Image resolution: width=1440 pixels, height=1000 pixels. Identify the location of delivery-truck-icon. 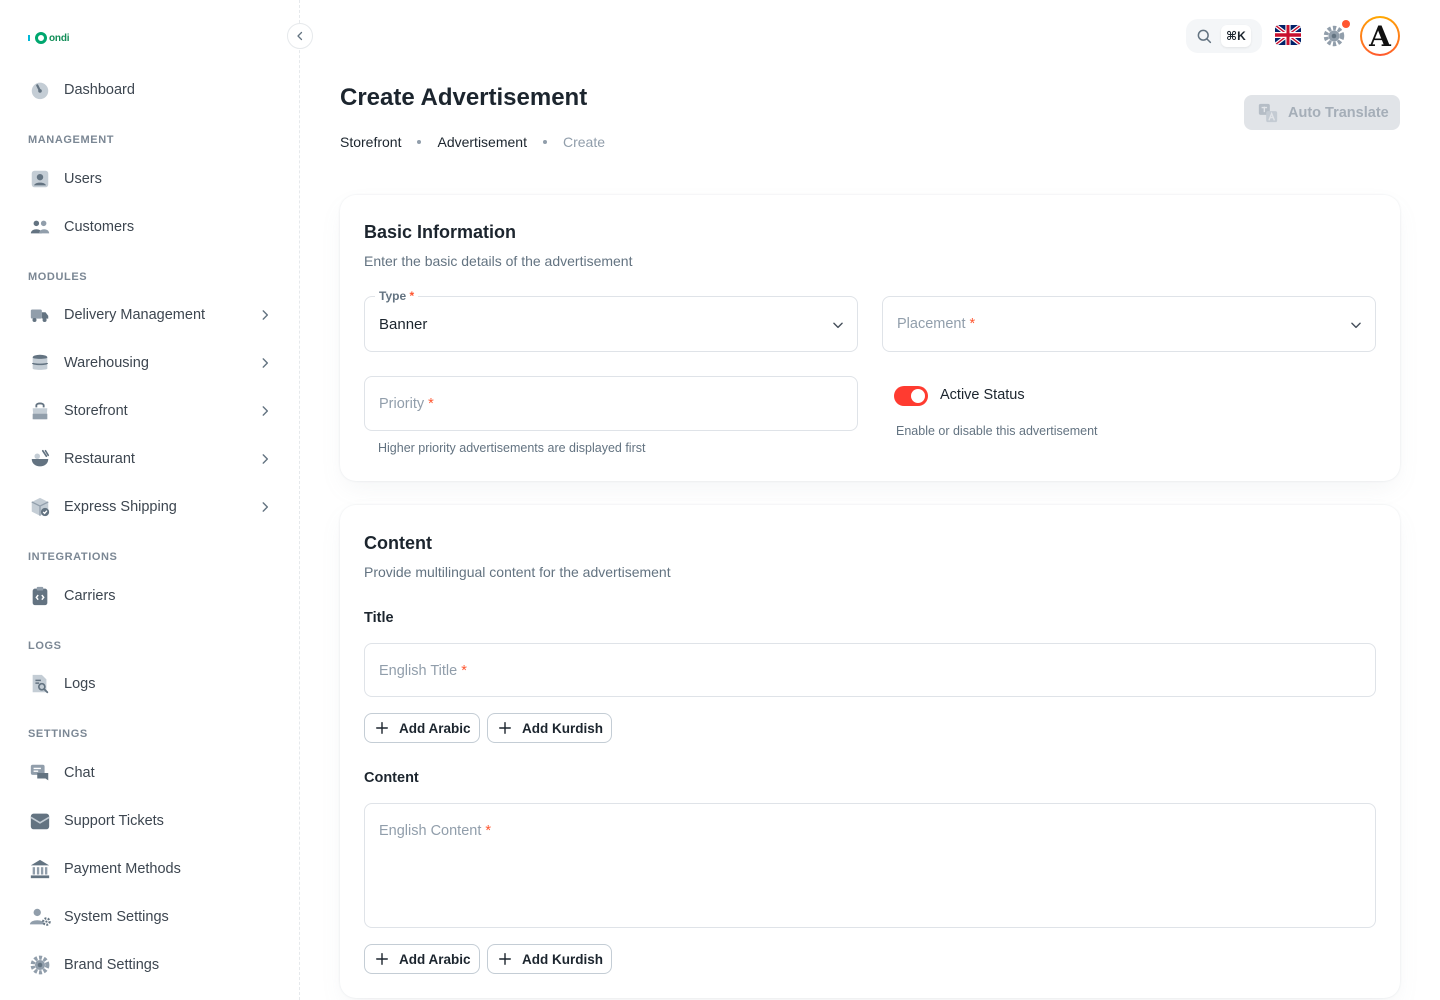
(40, 315).